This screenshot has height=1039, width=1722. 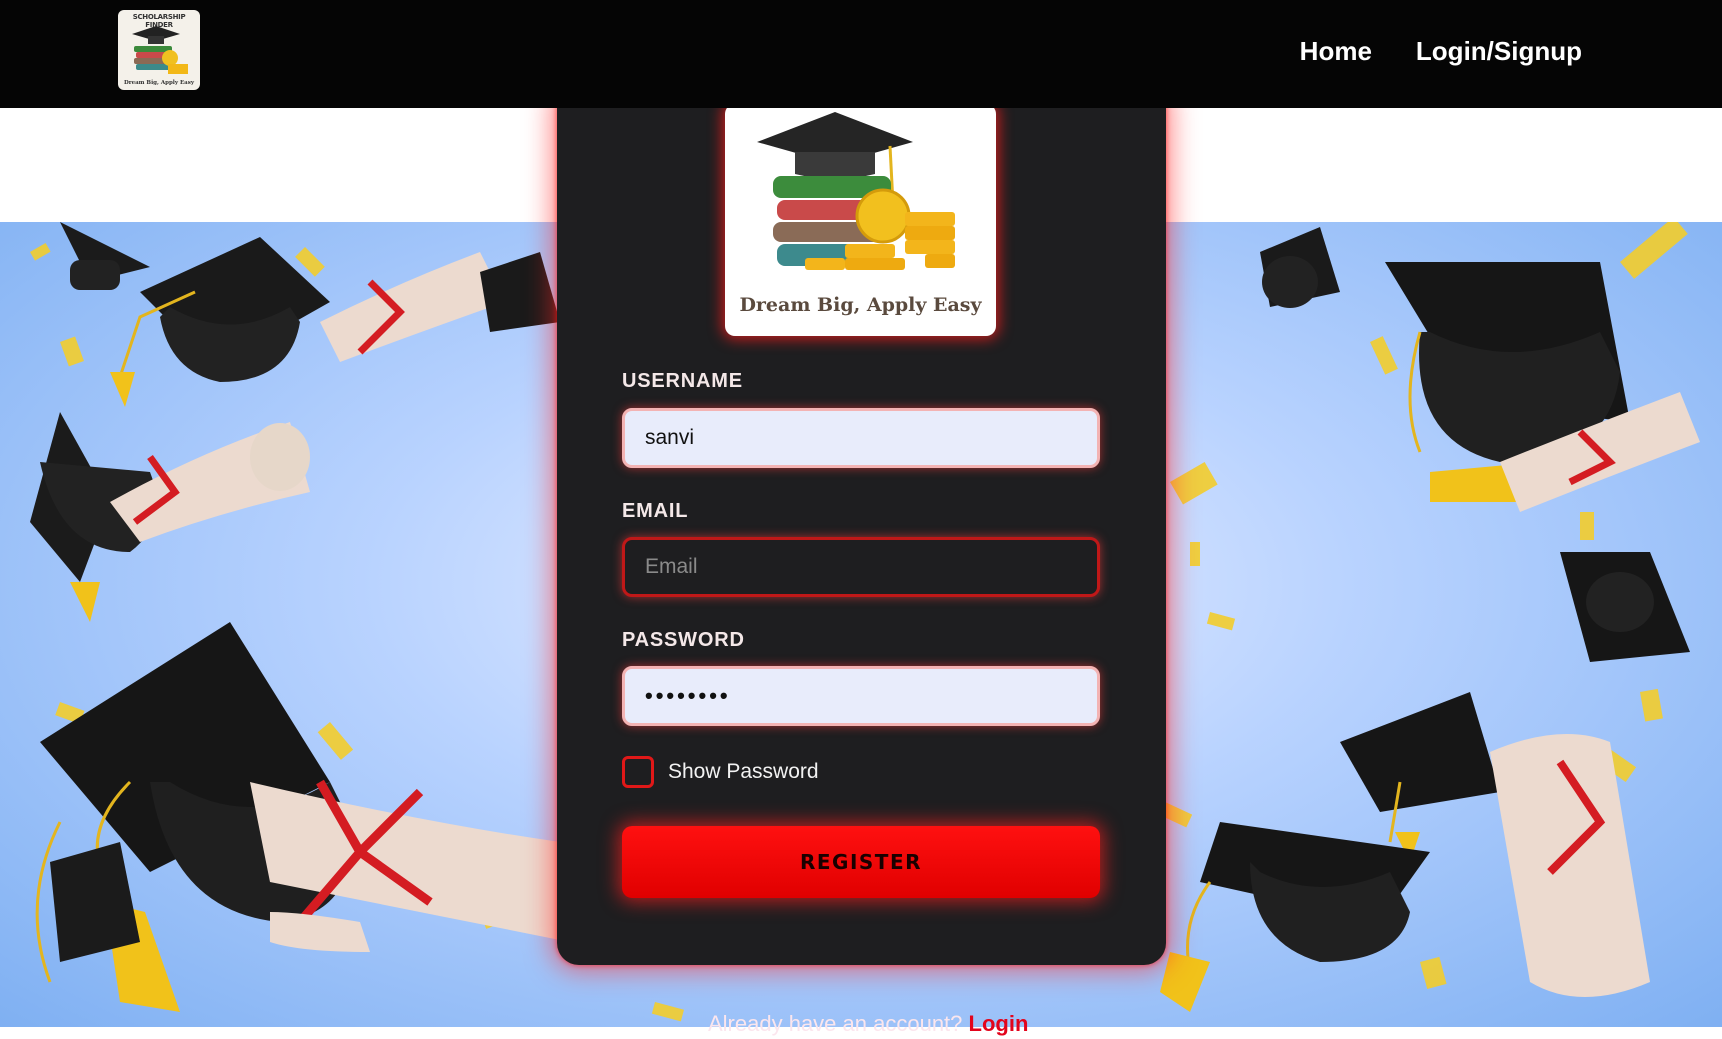 I want to click on password-label: PASSWORD, so click(x=683, y=640).